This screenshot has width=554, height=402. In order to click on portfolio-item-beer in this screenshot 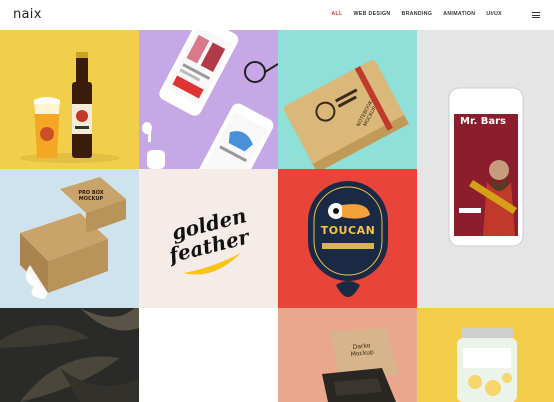, I will do `click(69, 99)`.